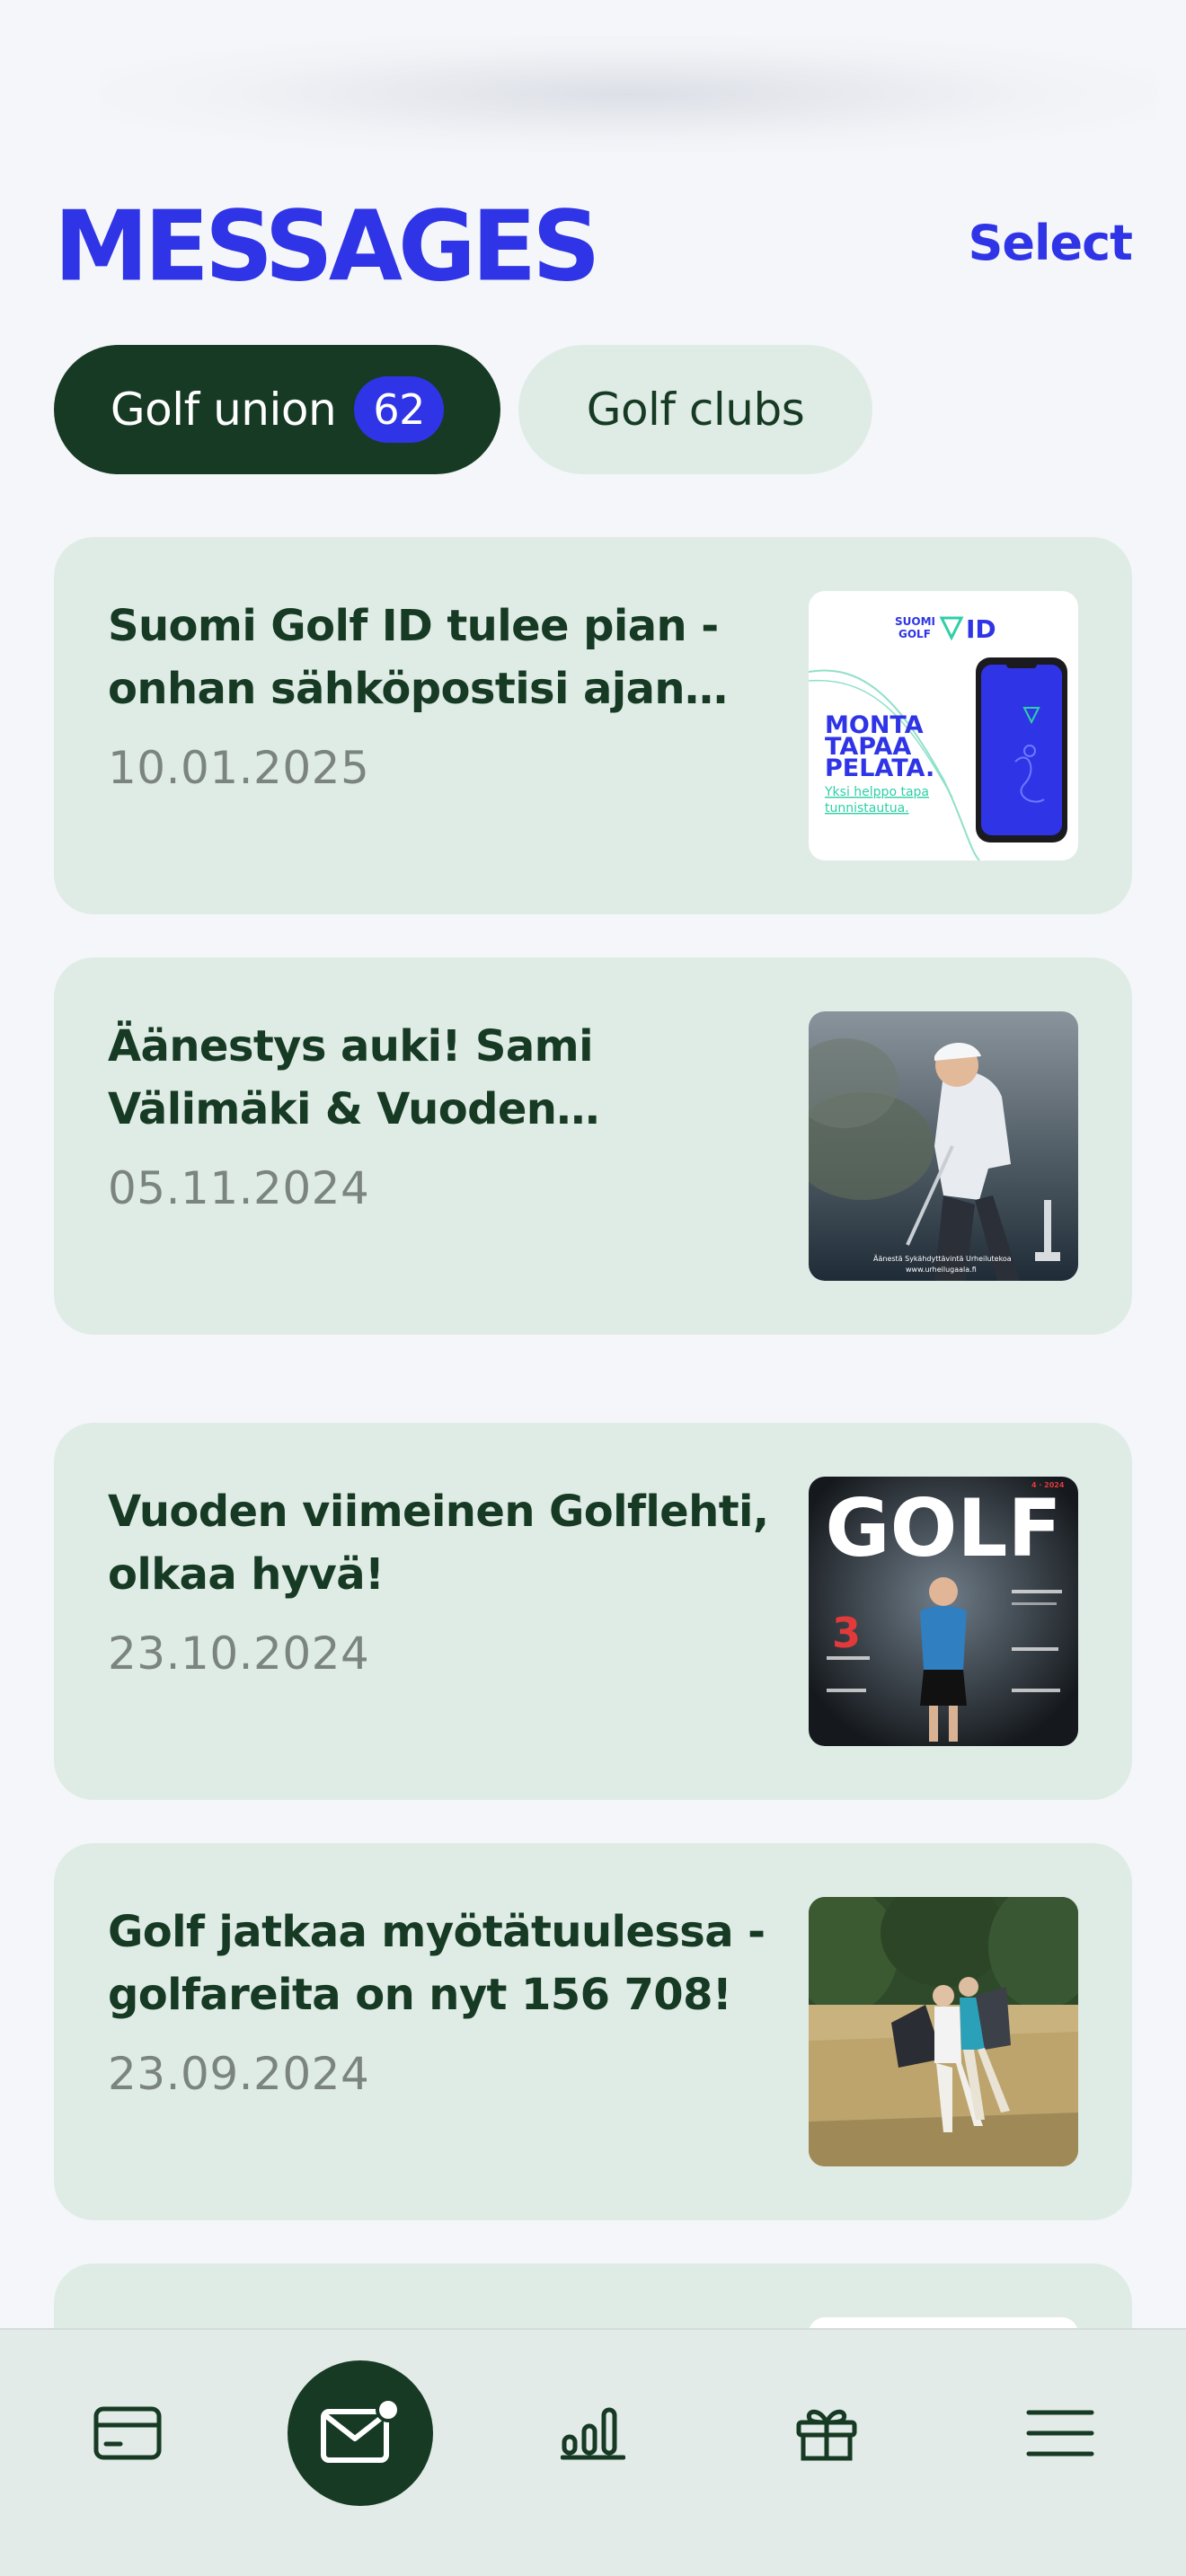 The width and height of the screenshot is (1186, 2576). I want to click on tab-golf-union: Golf union 62, so click(277, 409).